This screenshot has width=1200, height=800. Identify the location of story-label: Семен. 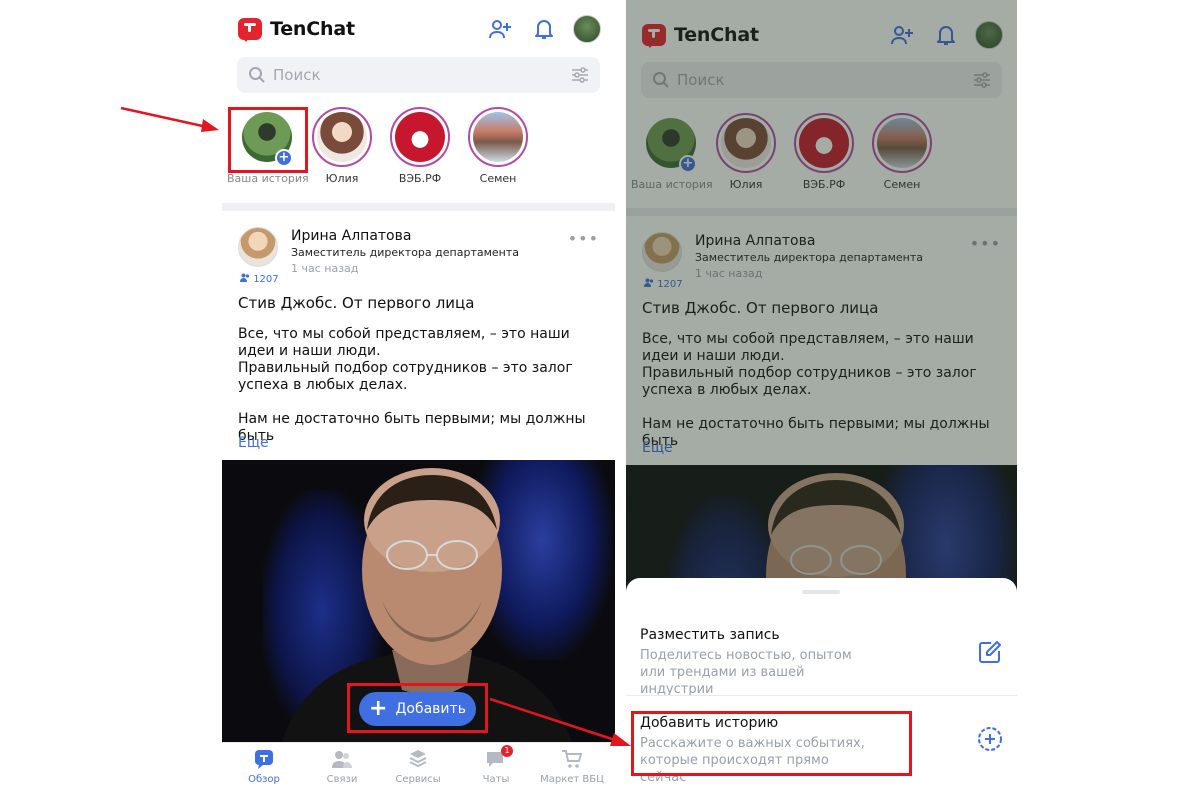
(498, 178).